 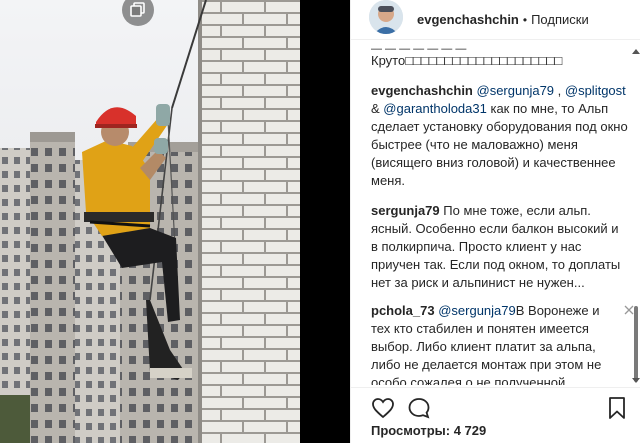 I want to click on comment-item: — — — — — — — Круто□□□□□□□□□□□□□□□□□□□□, so click(x=501, y=58).